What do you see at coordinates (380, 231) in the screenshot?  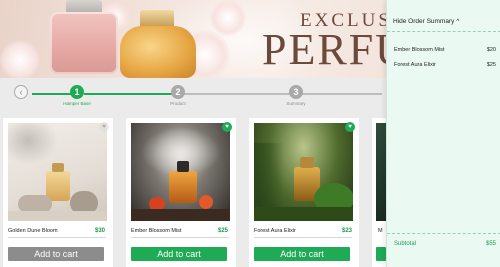 I see `product-name: M` at bounding box center [380, 231].